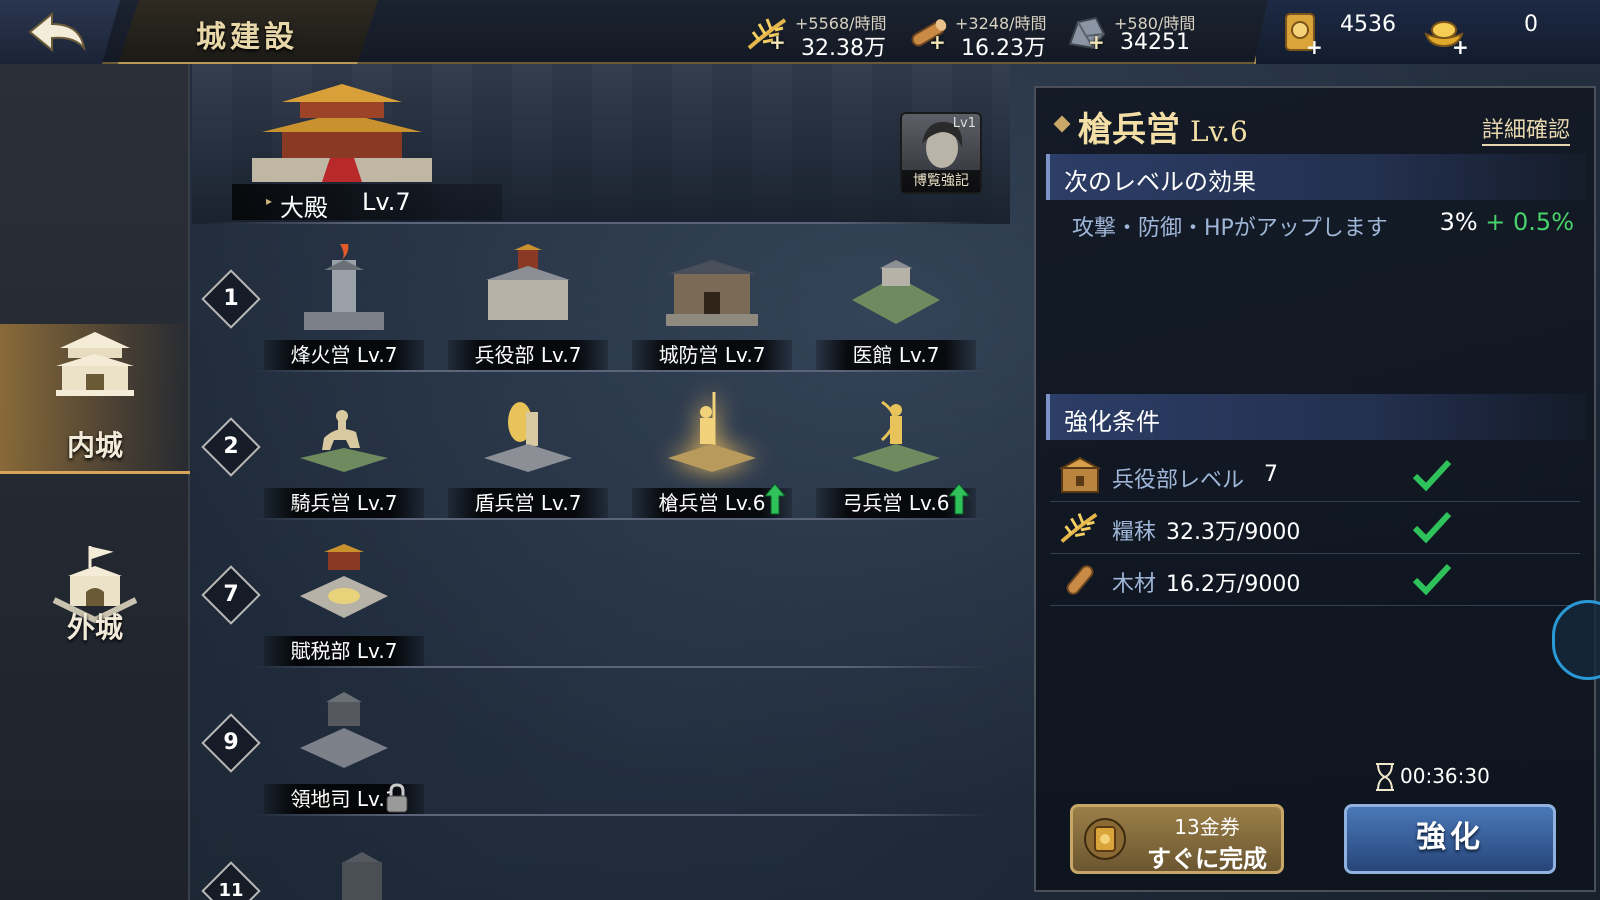 The height and width of the screenshot is (900, 1600). What do you see at coordinates (896, 292) in the screenshot?
I see `clinic-building-icon` at bounding box center [896, 292].